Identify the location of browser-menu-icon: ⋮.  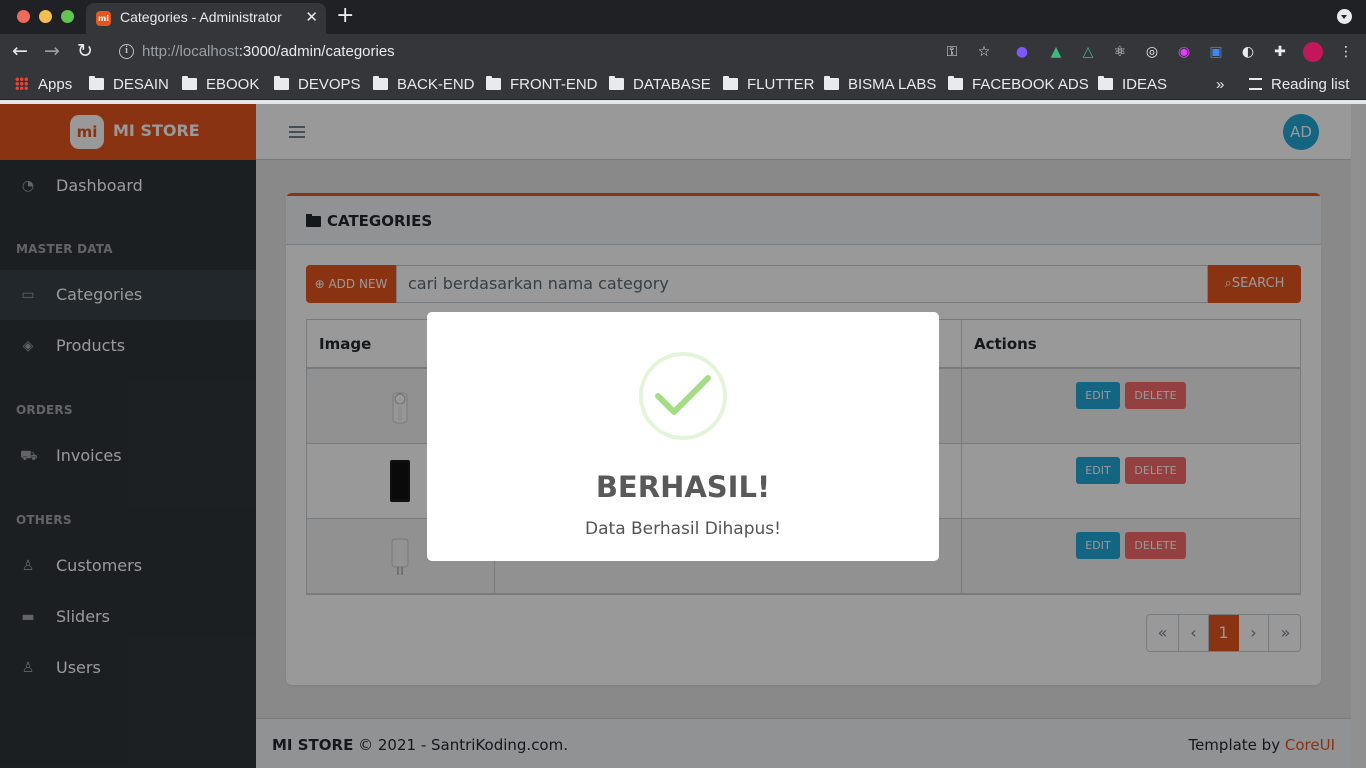
(1346, 52).